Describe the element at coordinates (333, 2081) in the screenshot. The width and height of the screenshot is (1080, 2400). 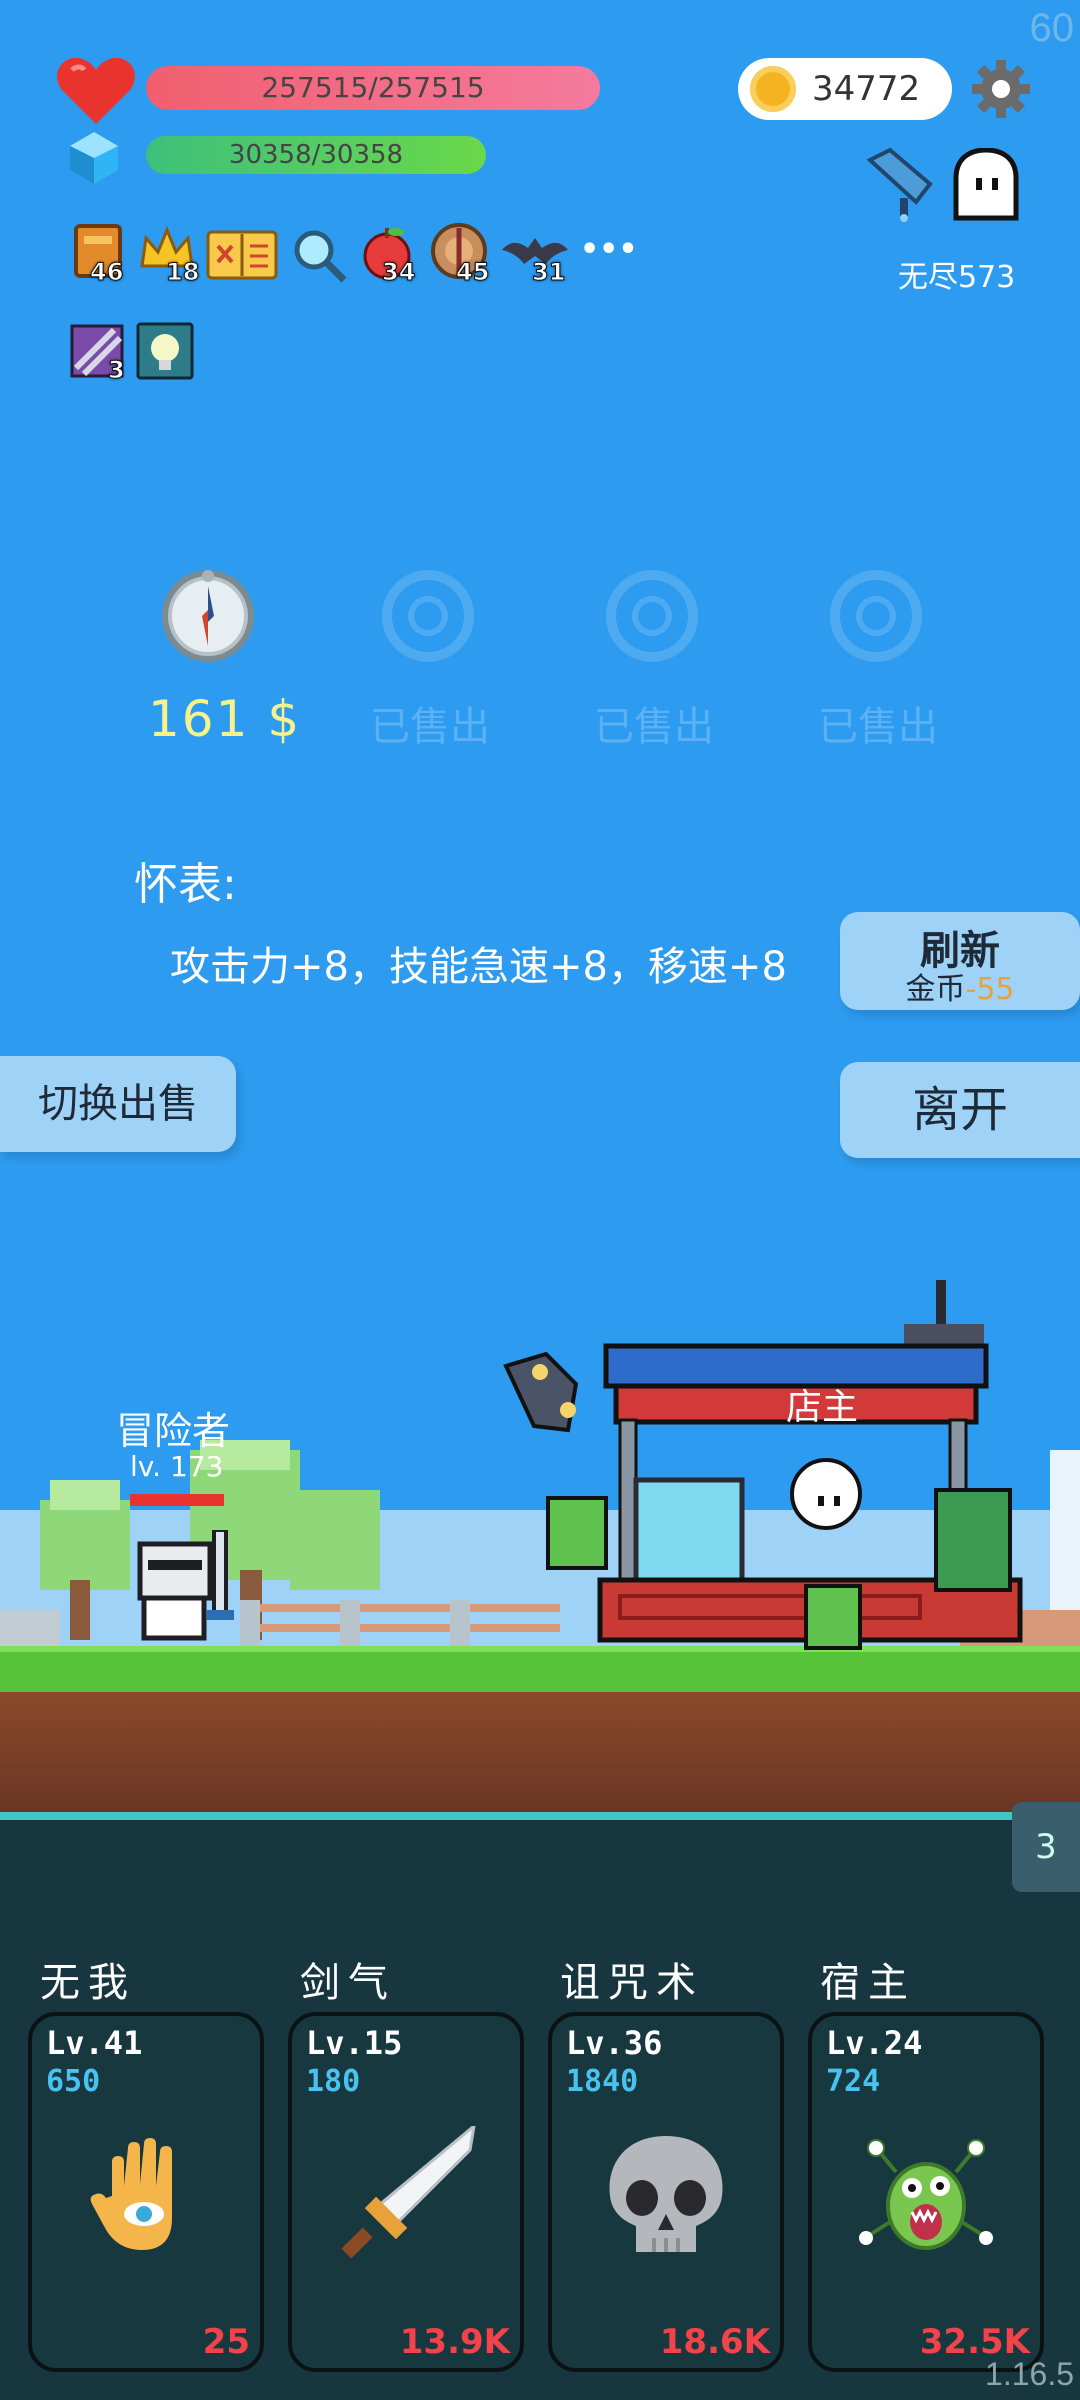
I see `skill-power: 180` at that location.